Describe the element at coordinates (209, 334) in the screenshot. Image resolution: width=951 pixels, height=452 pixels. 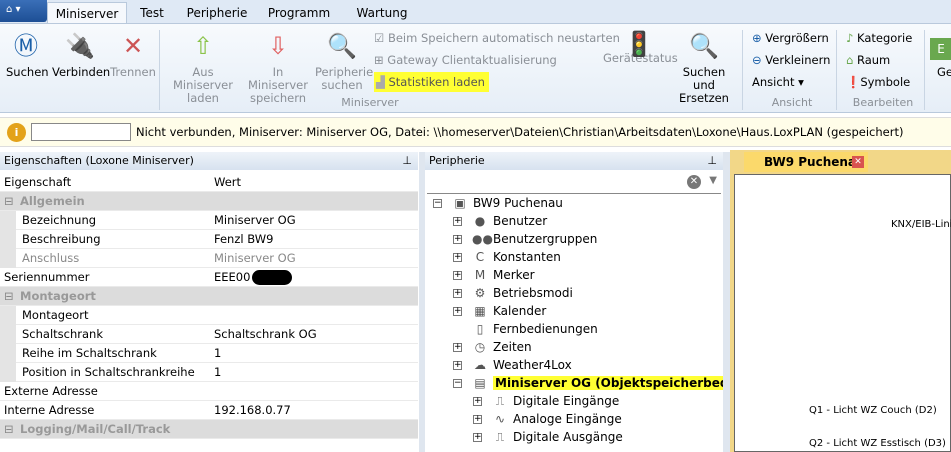
I see `property-row: Schaltschrank Schaltschrank OG` at that location.